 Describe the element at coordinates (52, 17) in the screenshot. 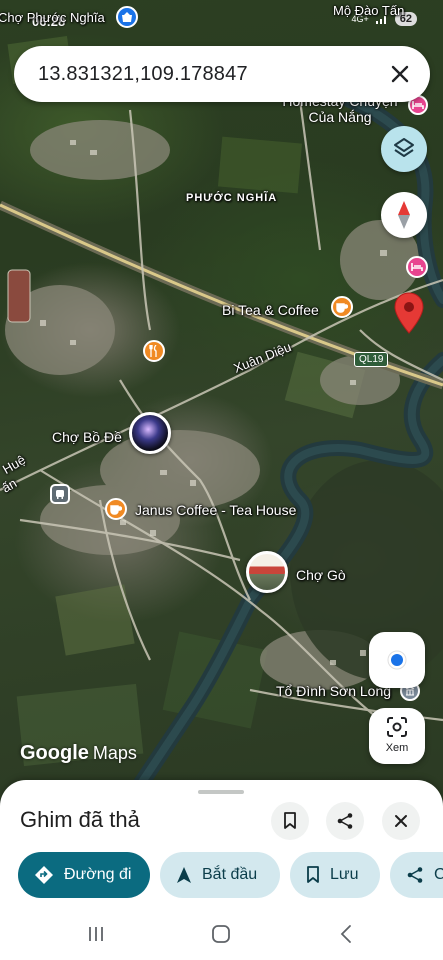

I see `label-cho-phuoc-nghia: Chợ Phước Nghĩa` at that location.